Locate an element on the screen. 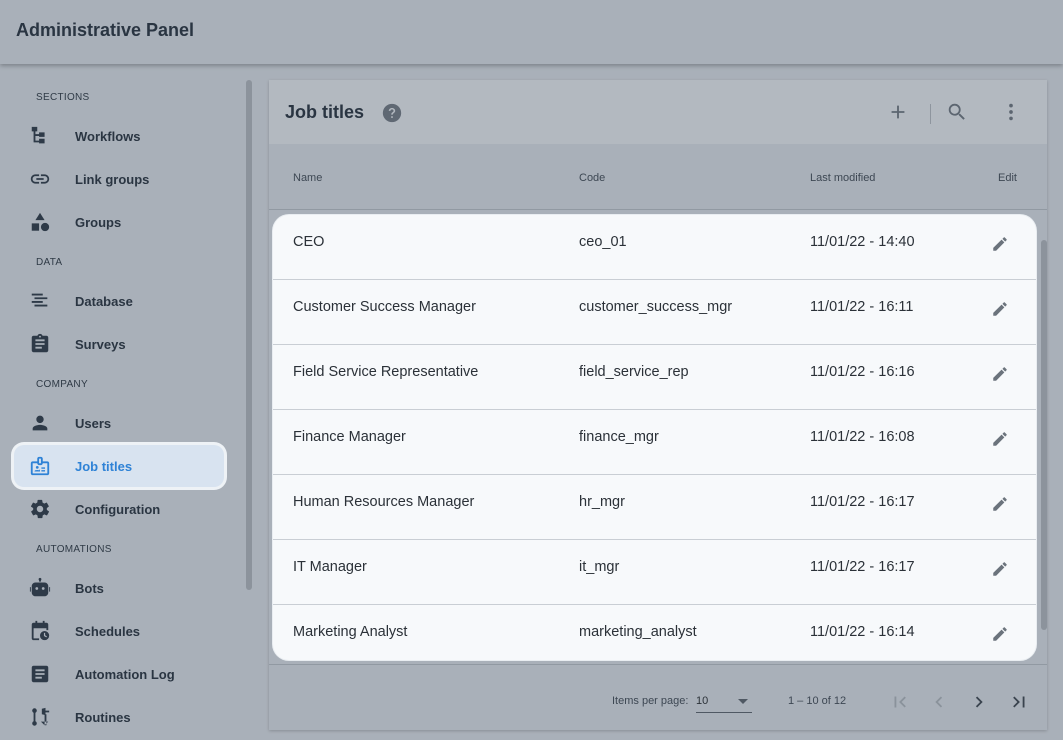 The image size is (1063, 740). page-range-label: 1 – 10 of 12 is located at coordinates (817, 701).